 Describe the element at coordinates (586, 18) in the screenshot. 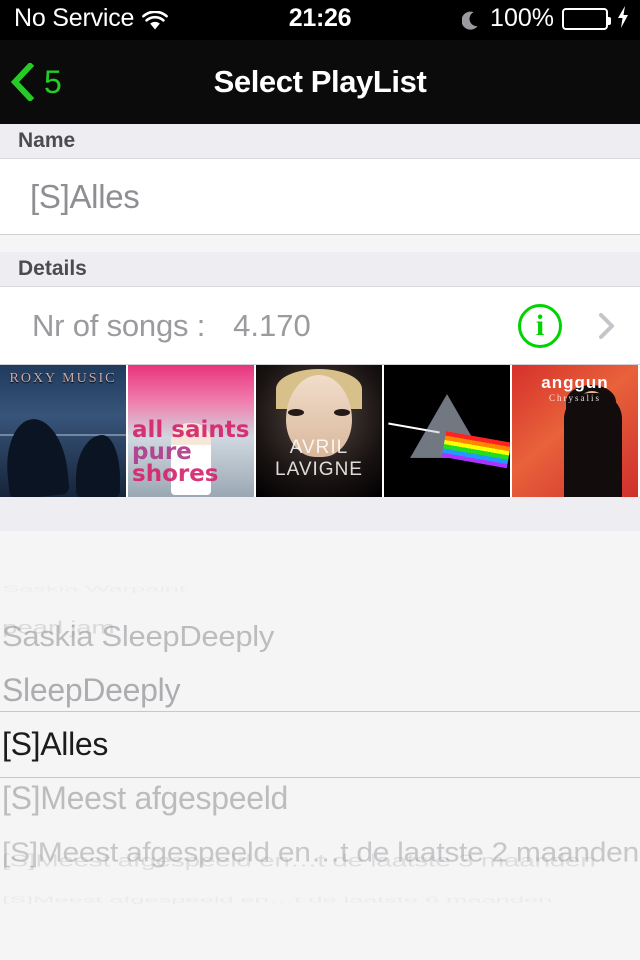

I see `battery-icon` at that location.